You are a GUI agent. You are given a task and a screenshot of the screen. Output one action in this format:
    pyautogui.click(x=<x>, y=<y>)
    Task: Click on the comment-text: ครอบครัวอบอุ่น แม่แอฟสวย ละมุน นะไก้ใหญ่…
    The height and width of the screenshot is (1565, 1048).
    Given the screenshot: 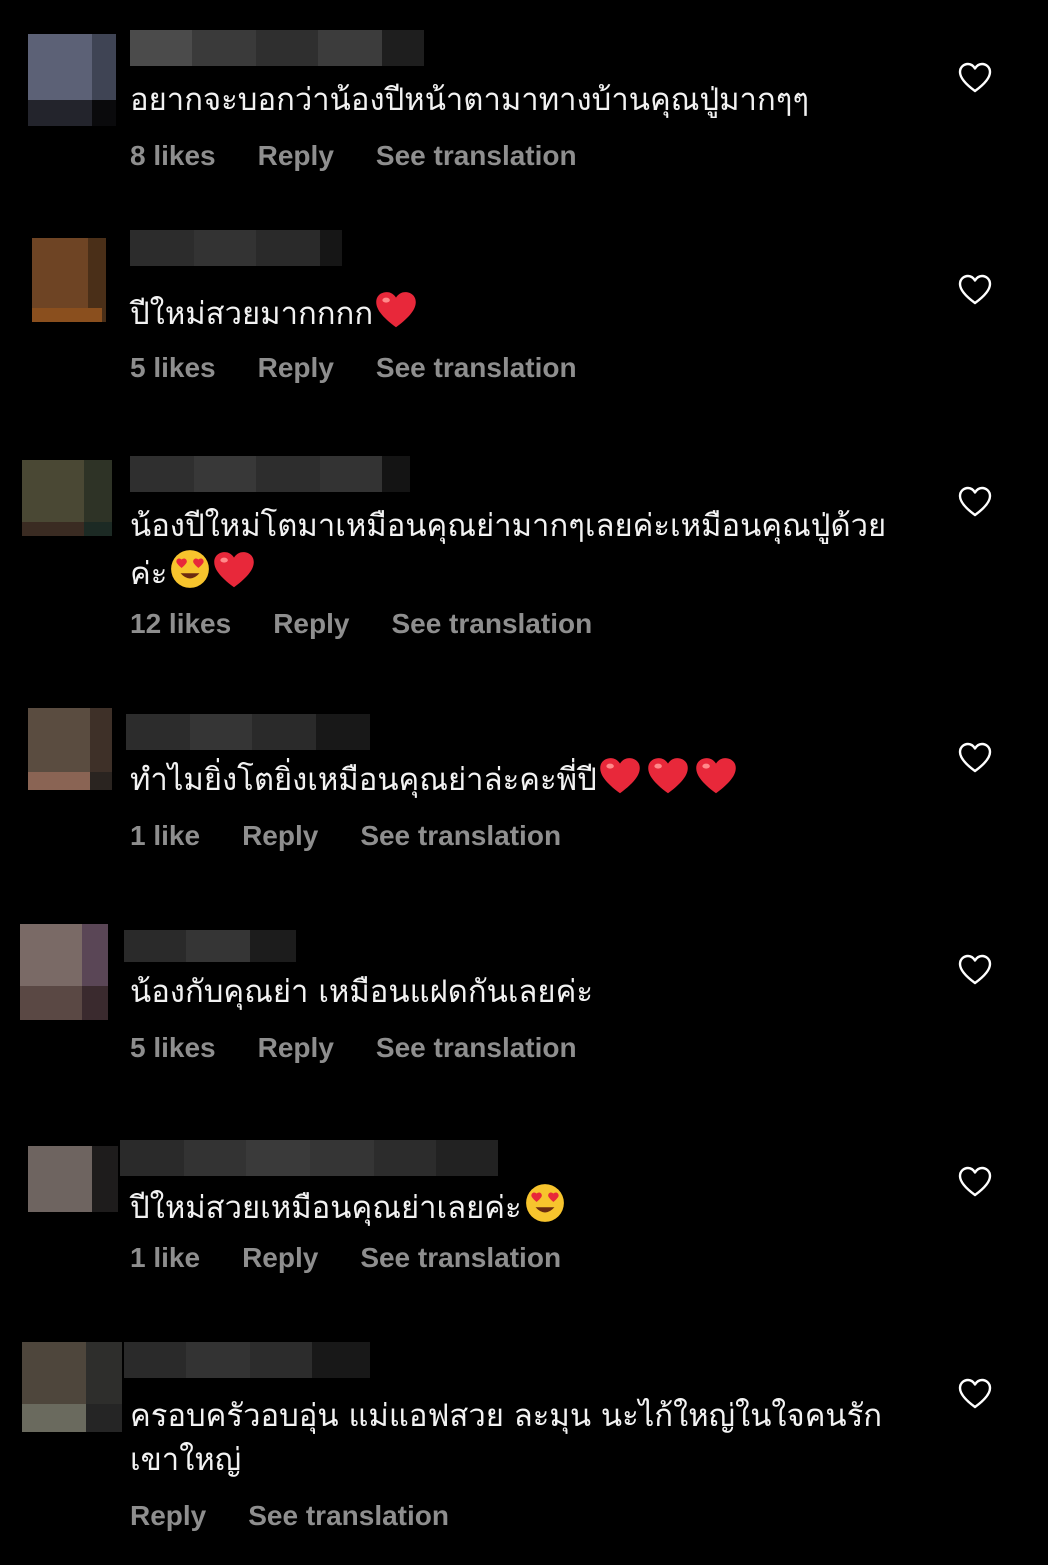 What is the action you would take?
    pyautogui.click(x=506, y=1438)
    